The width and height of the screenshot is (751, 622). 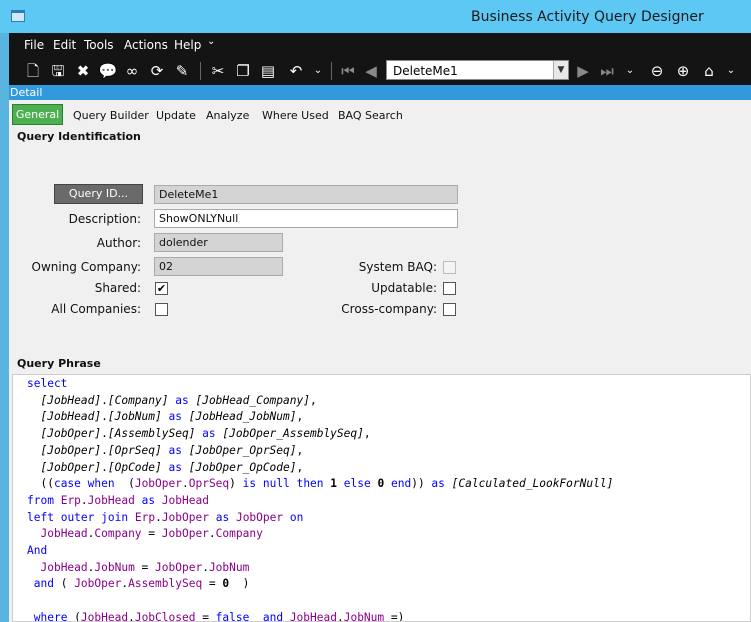 I want to click on chat-icon: 💬, so click(x=108, y=71).